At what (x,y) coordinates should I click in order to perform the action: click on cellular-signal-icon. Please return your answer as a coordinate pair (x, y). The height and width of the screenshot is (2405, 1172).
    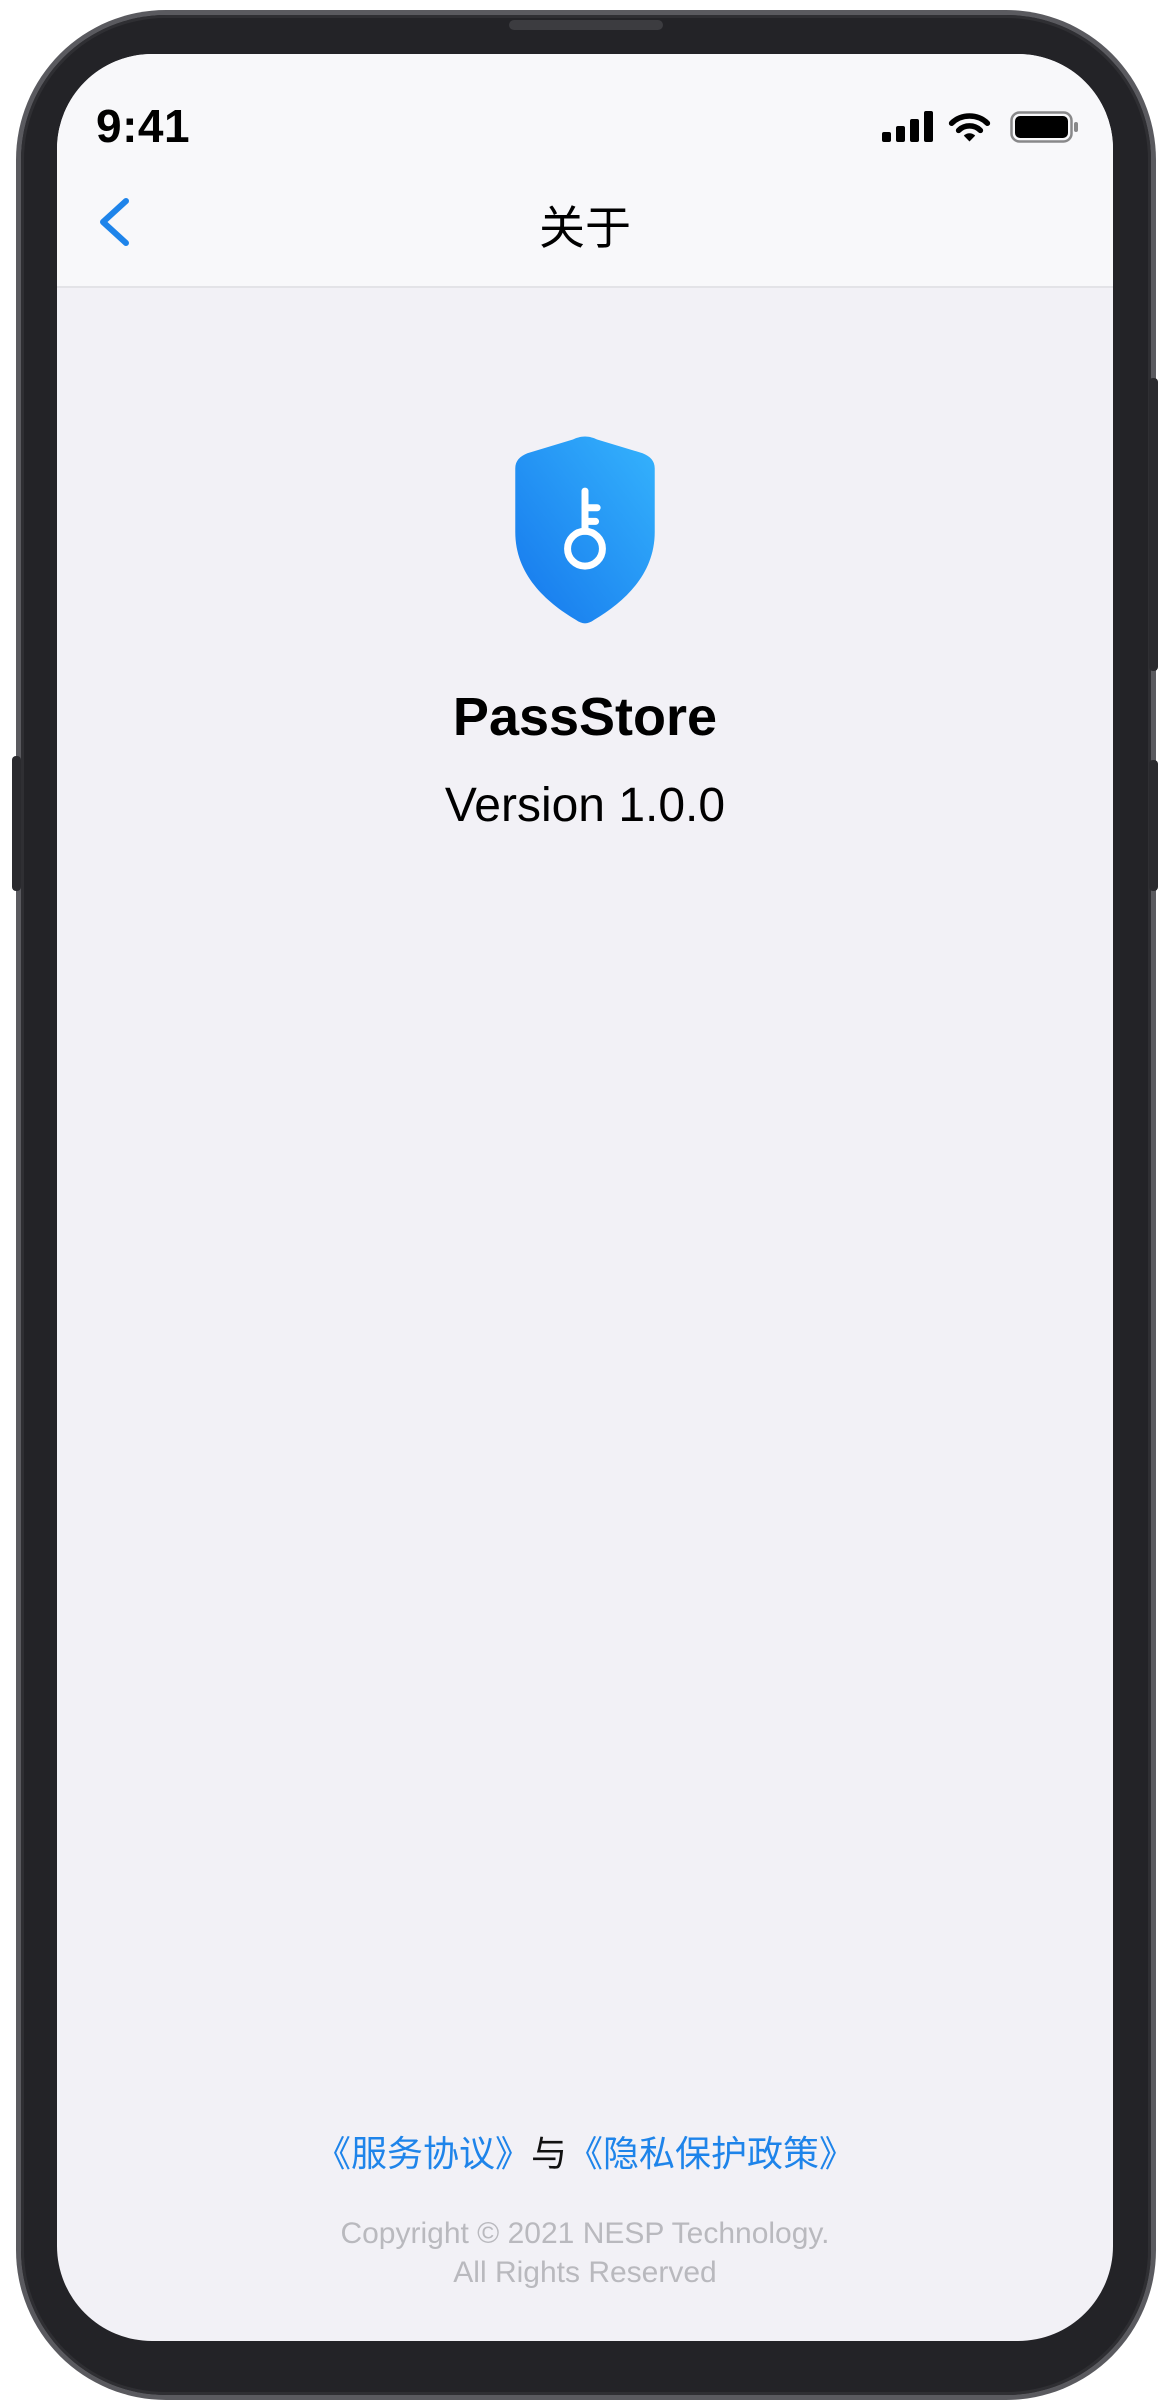
    Looking at the image, I should click on (907, 126).